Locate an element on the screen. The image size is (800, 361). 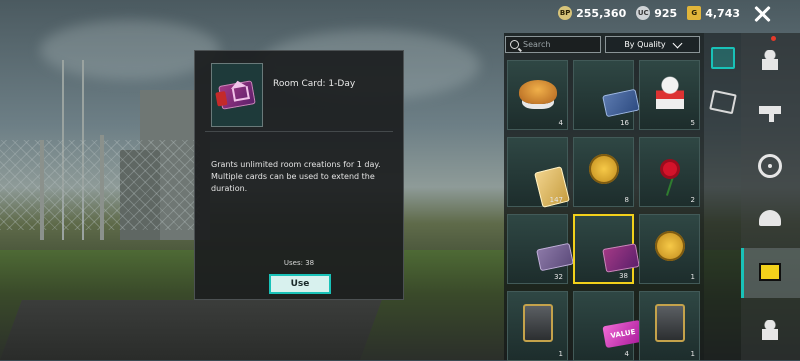
pistol-icon is located at coordinates (770, 114).